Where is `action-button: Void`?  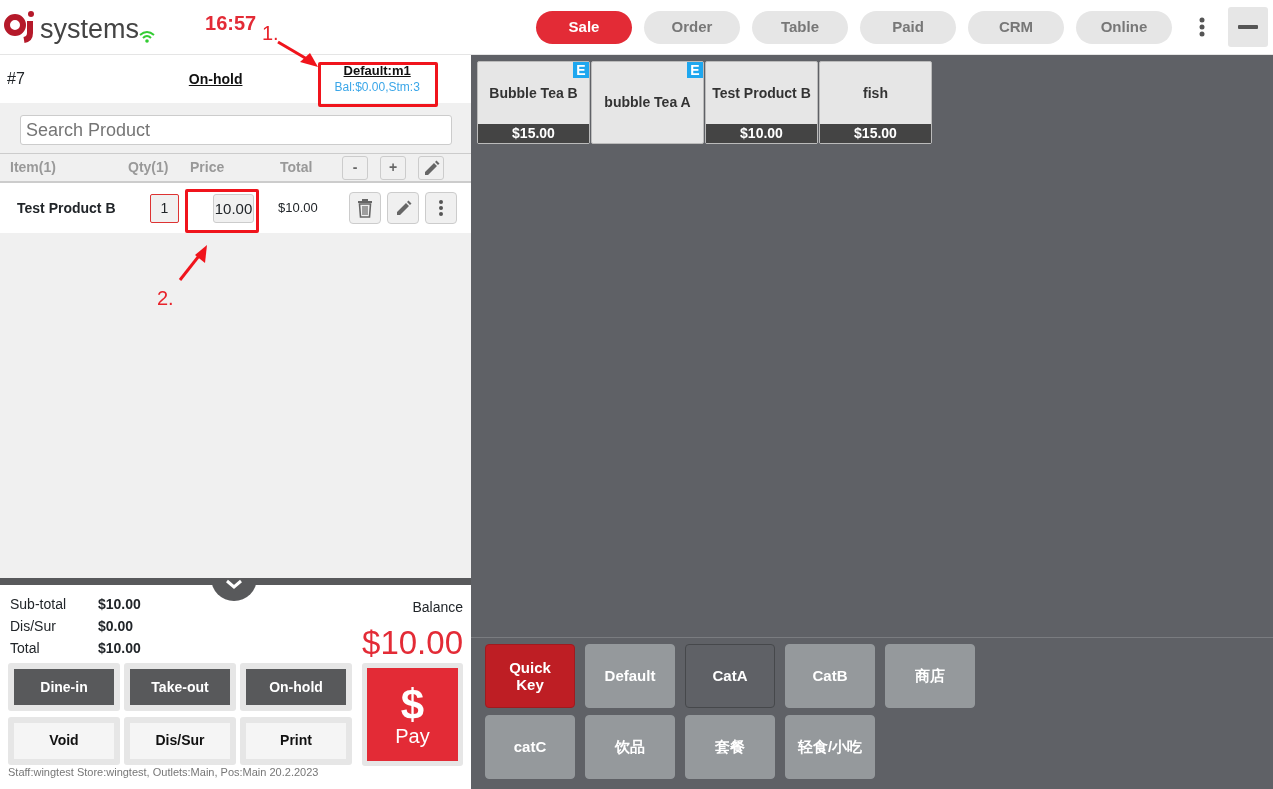
action-button: Void is located at coordinates (64, 740).